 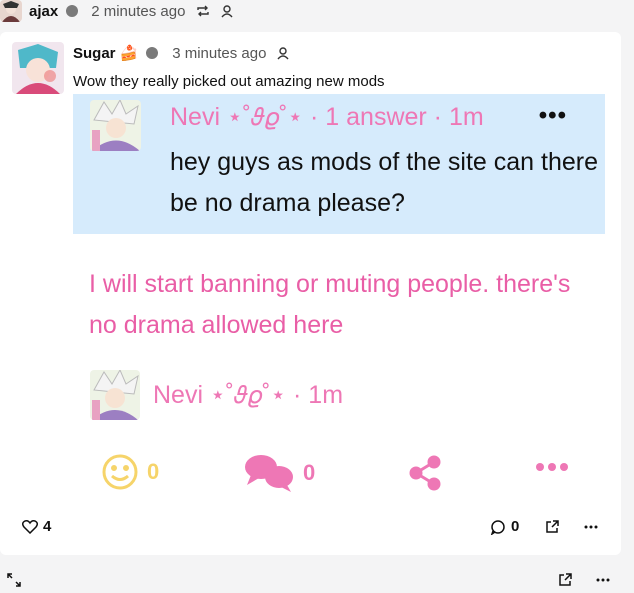 I want to click on answers-button: 0, so click(x=279, y=473).